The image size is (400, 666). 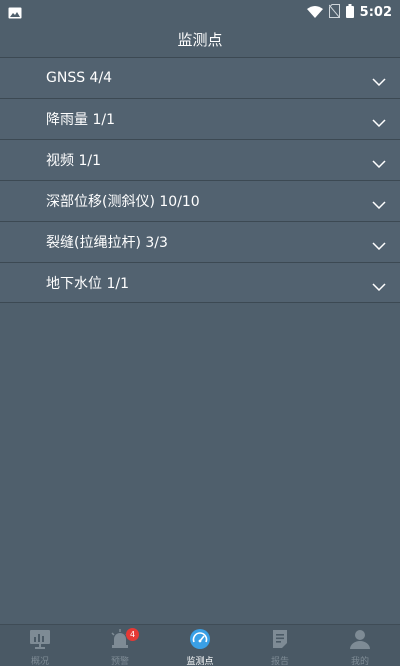 I want to click on nav-overview: 概况, so click(x=40, y=645).